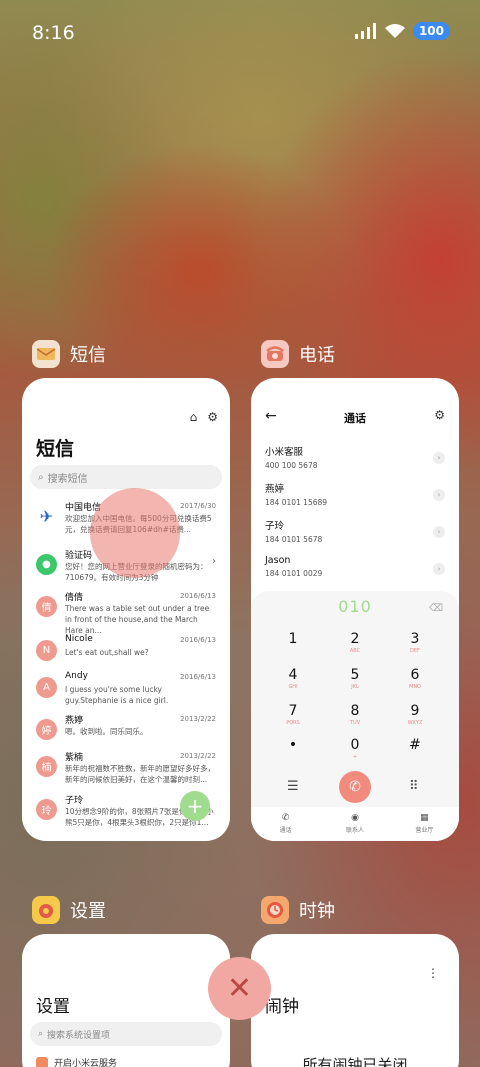  Describe the element at coordinates (293, 745) in the screenshot. I see `dial-key-star: •` at that location.